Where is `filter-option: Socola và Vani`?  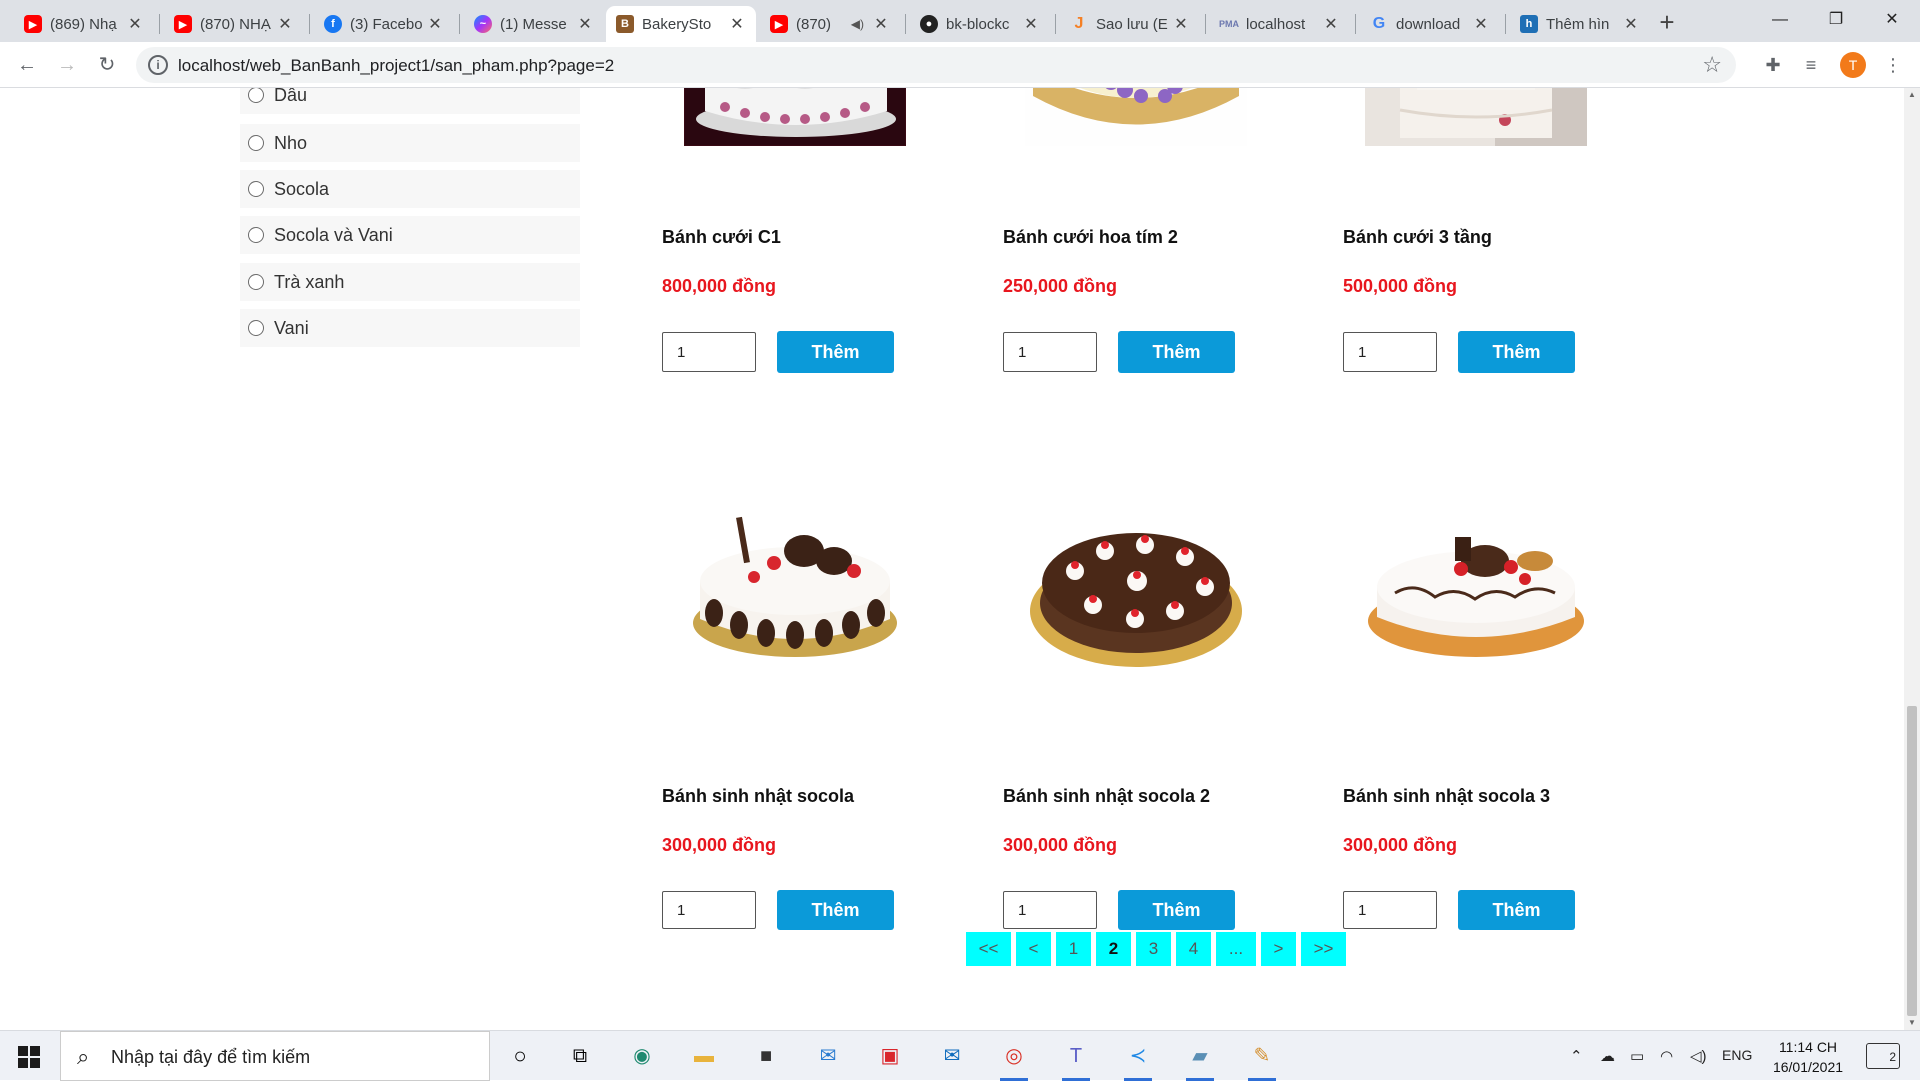 filter-option: Socola và Vani is located at coordinates (410, 235).